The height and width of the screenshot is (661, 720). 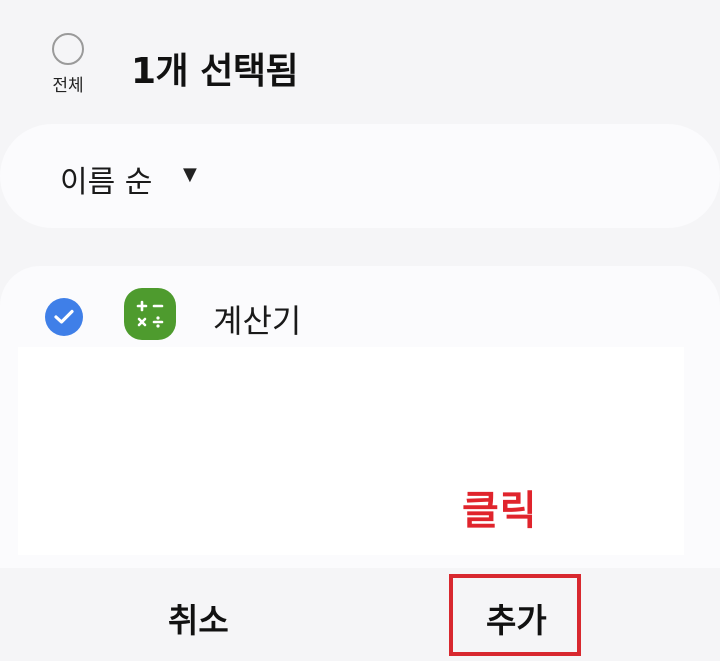 What do you see at coordinates (257, 319) in the screenshot?
I see `list-item-calculator-label: 계산기` at bounding box center [257, 319].